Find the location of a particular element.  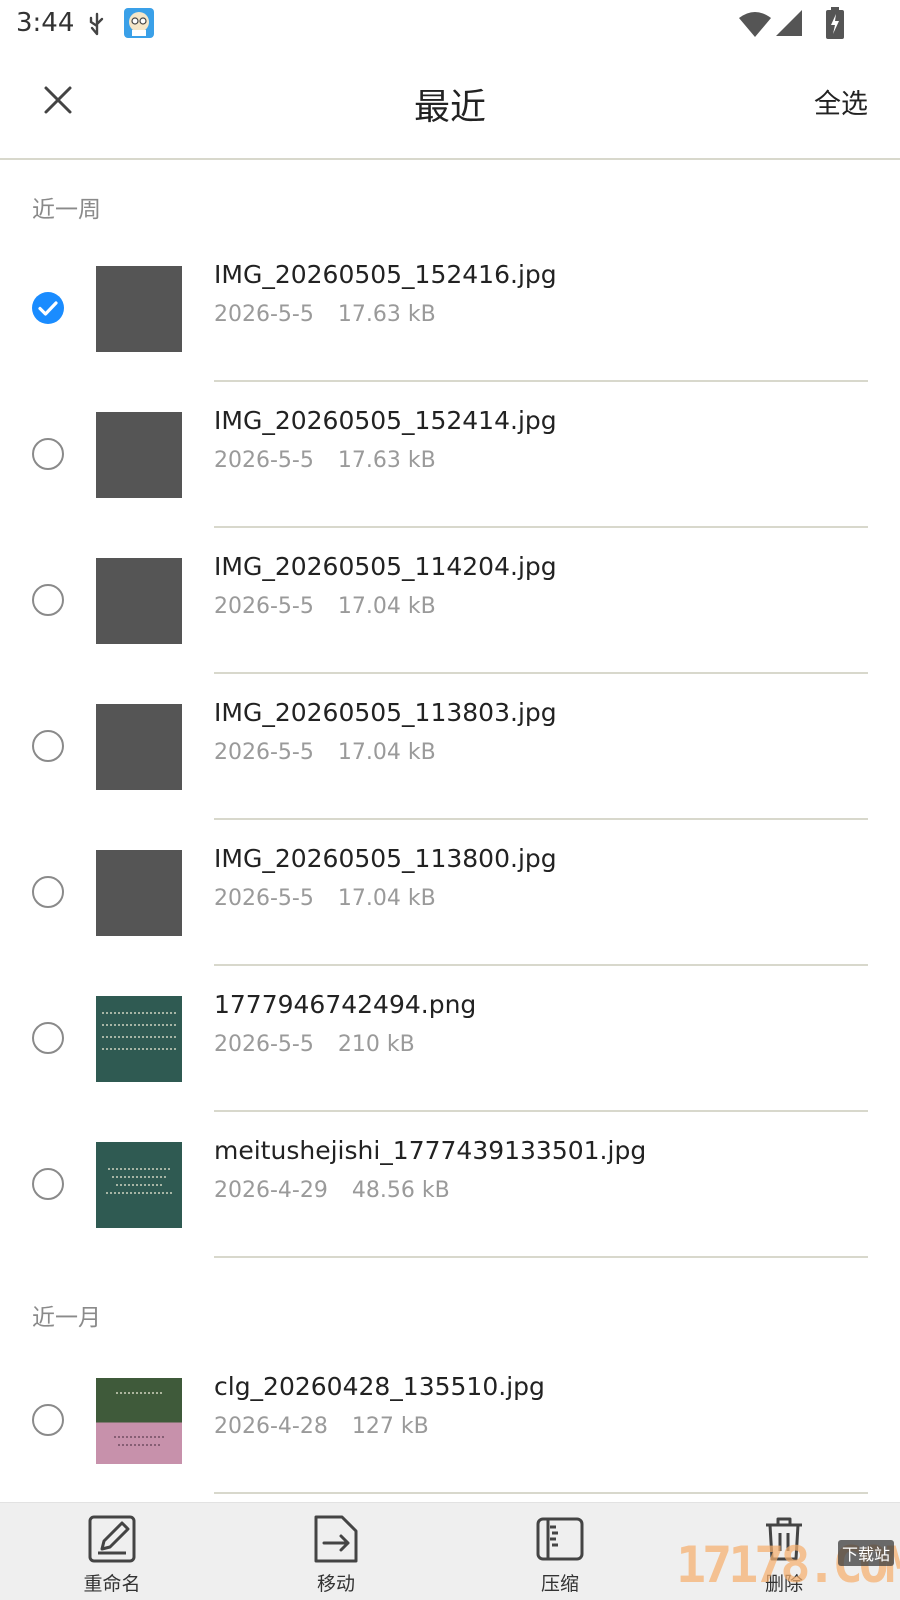

status-time: 3:44 is located at coordinates (45, 23).